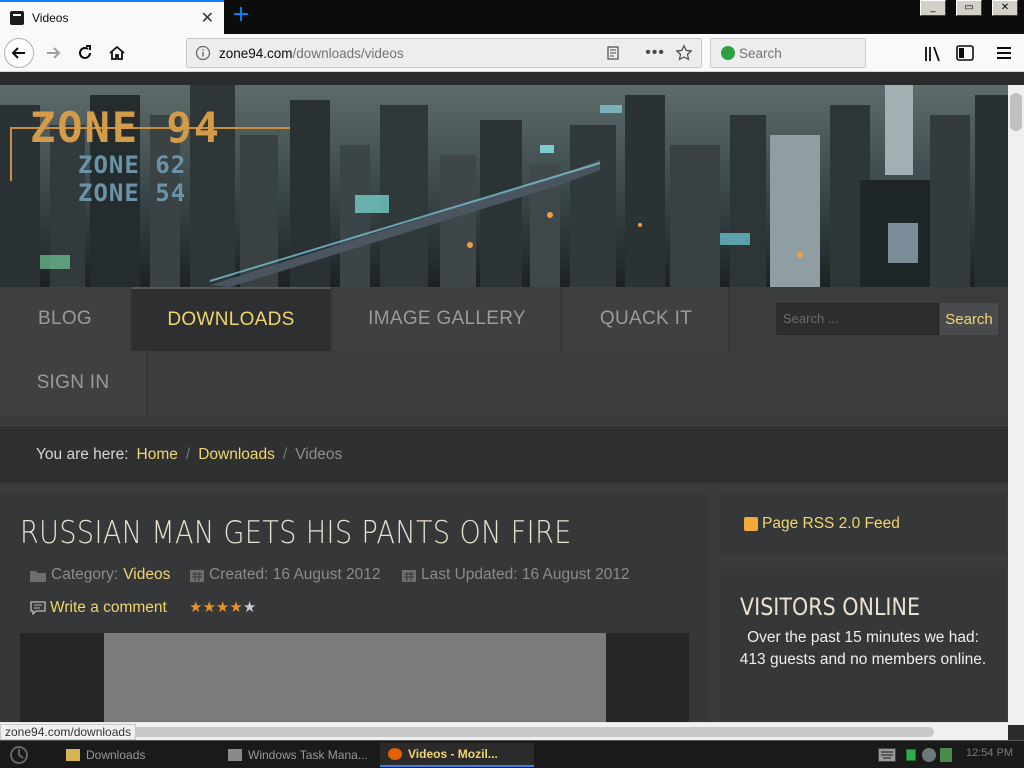 Image resolution: width=1024 pixels, height=768 pixels. I want to click on back-arrow-icon, so click(18, 53).